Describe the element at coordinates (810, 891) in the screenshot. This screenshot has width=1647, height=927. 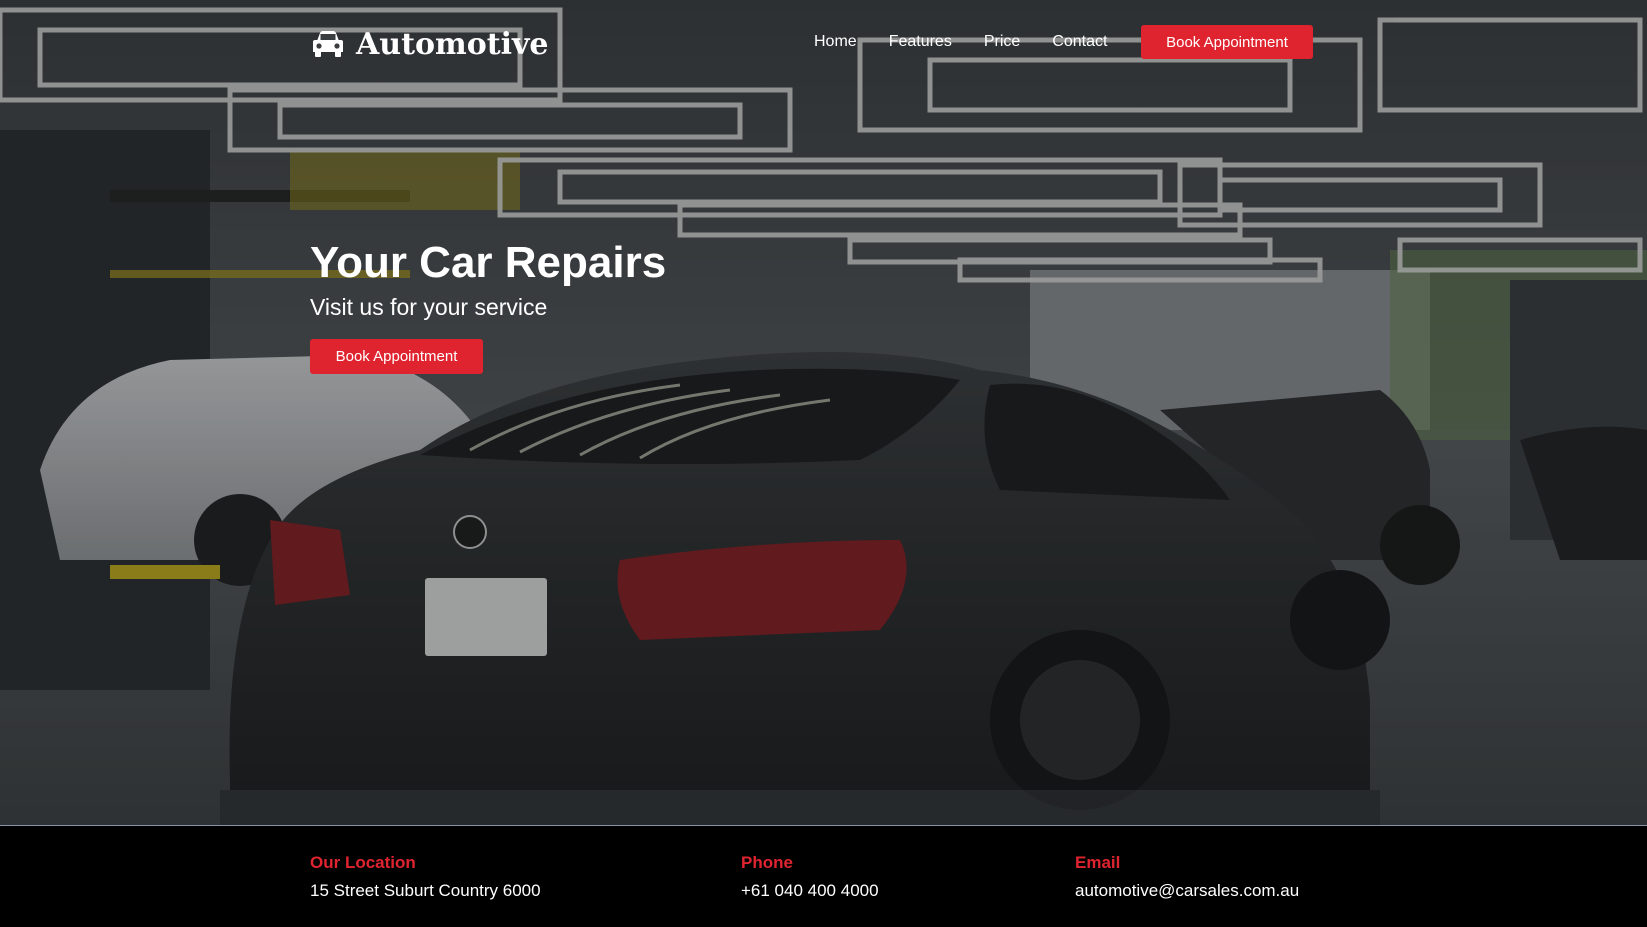
I see `phone-value: +61 040 400 4000` at that location.